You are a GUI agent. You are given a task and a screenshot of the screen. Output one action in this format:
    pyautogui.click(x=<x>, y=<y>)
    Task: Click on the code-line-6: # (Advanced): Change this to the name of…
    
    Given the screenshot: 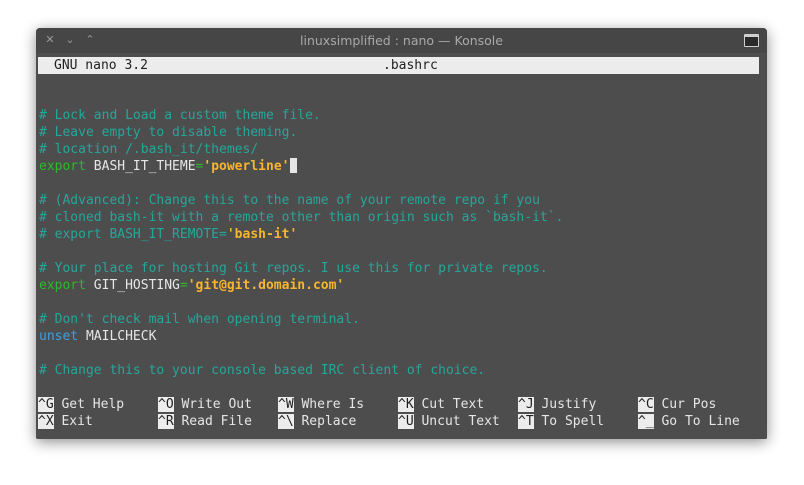 What is the action you would take?
    pyautogui.click(x=289, y=200)
    